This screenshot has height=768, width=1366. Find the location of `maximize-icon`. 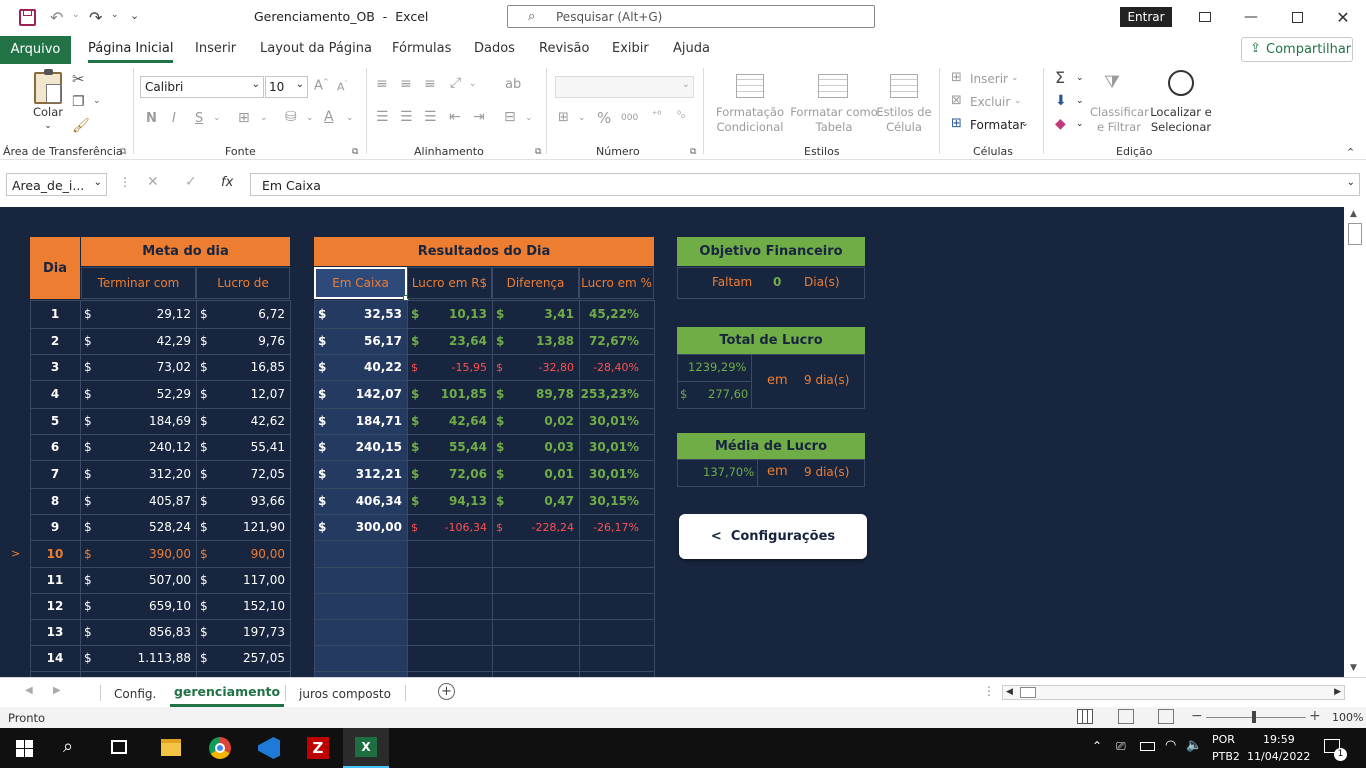

maximize-icon is located at coordinates (1297, 17).